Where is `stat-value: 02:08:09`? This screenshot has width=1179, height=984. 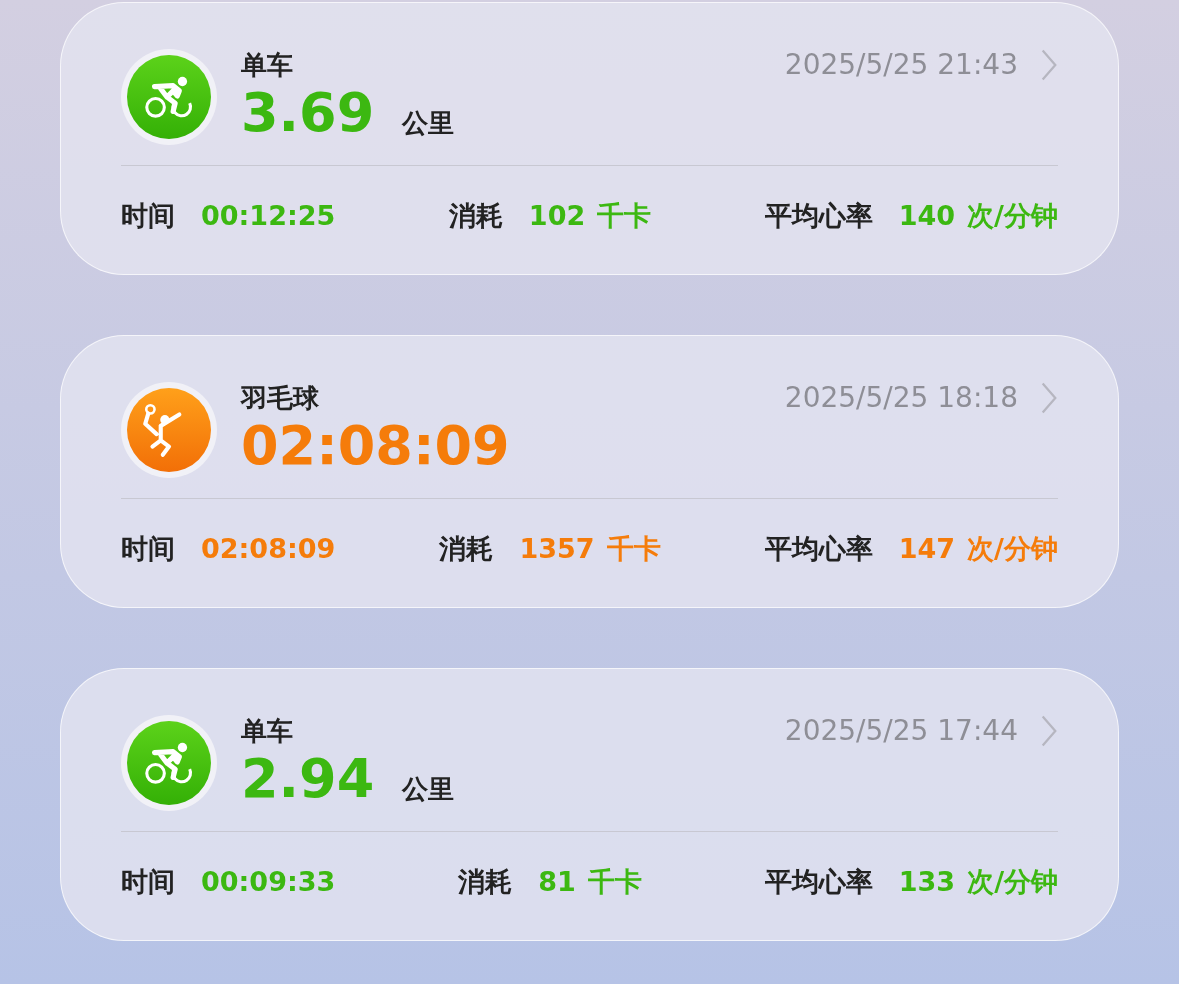 stat-value: 02:08:09 is located at coordinates (268, 548).